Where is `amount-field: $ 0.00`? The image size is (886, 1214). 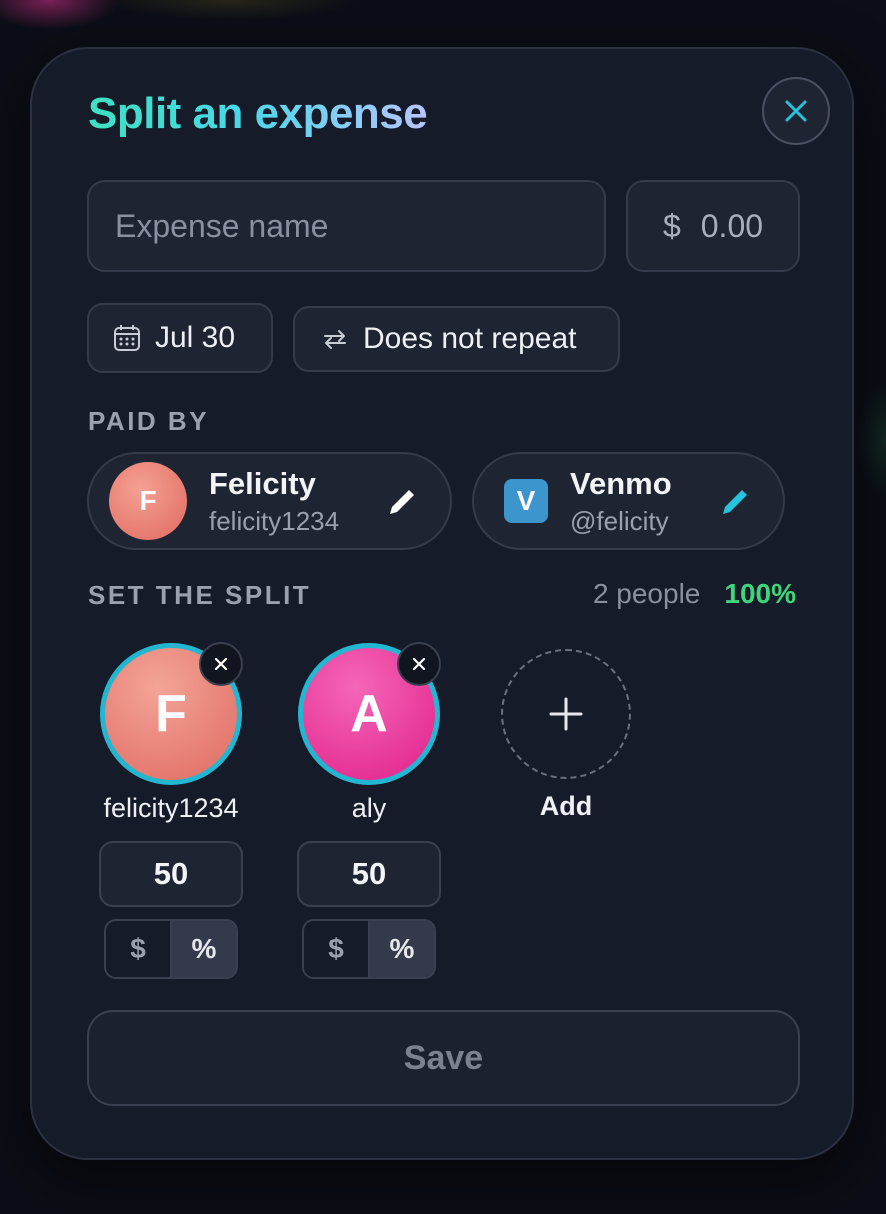
amount-field: $ 0.00 is located at coordinates (713, 226).